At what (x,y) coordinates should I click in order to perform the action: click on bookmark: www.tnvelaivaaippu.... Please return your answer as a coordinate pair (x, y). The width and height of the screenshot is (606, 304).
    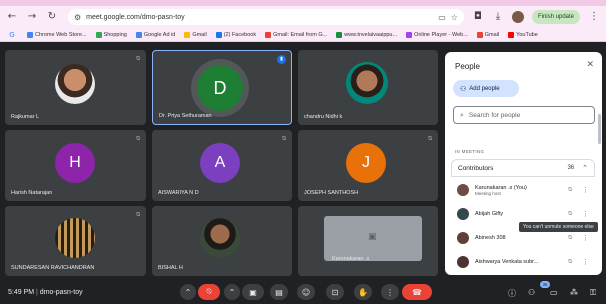
    Looking at the image, I should click on (366, 34).